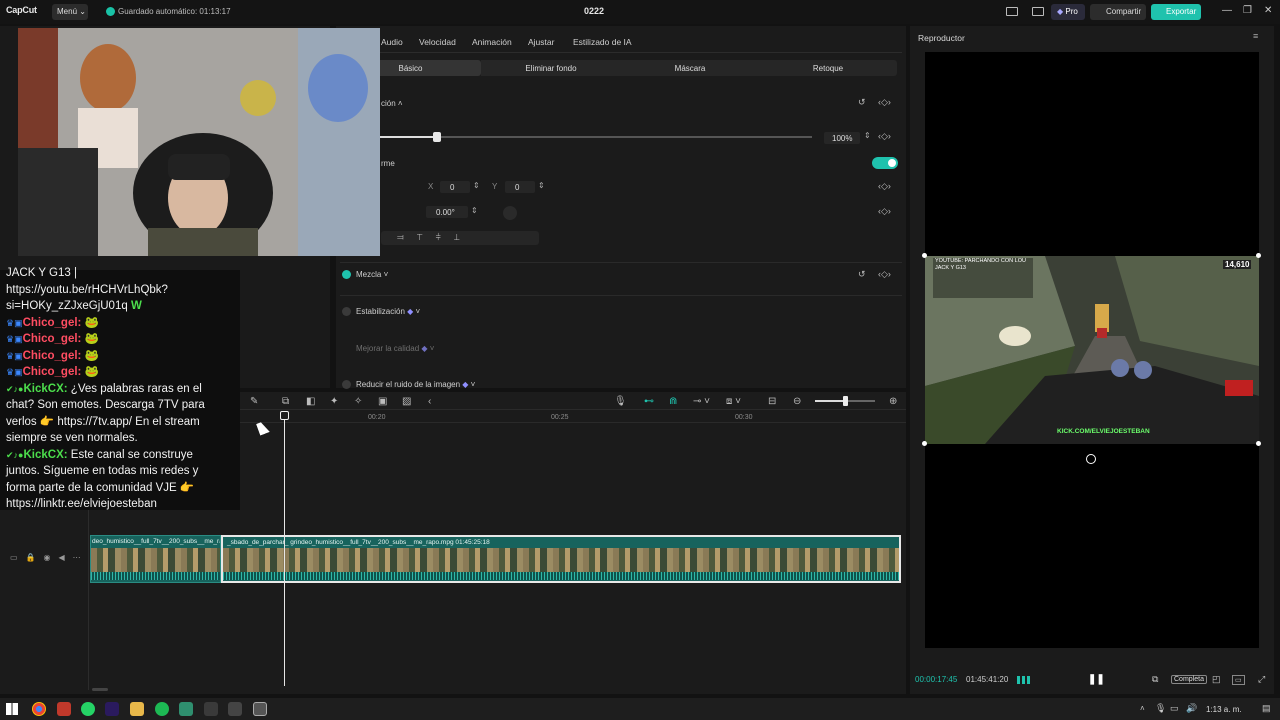  Describe the element at coordinates (437, 42) in the screenshot. I see `tab-velocidad: Velocidad` at that location.